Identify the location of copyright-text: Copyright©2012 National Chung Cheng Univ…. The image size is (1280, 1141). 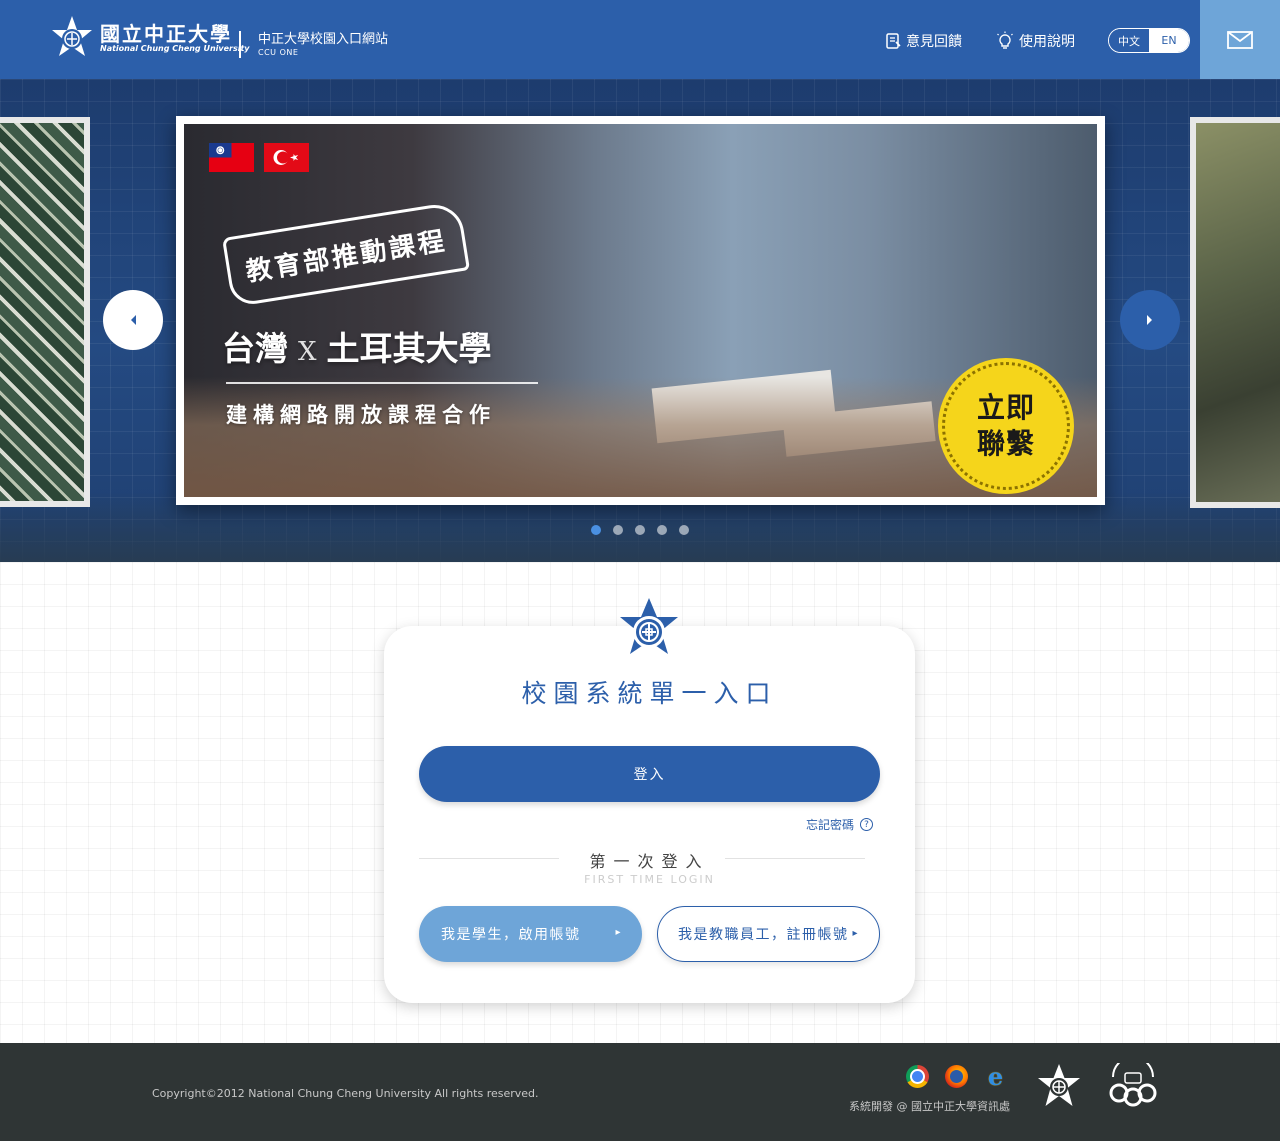
(345, 1093).